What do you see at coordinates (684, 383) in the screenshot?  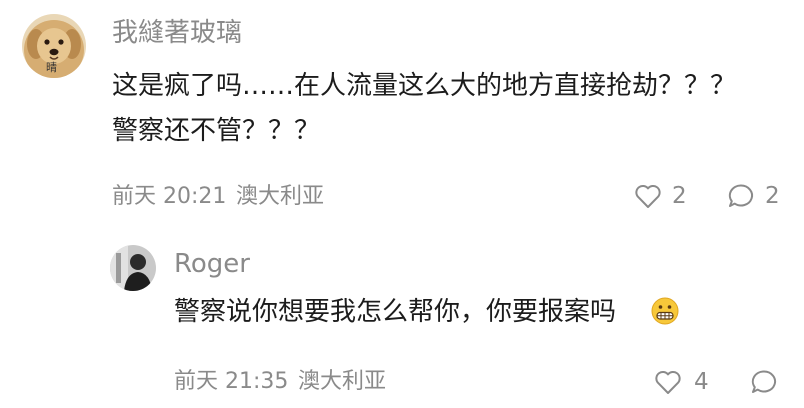 I see `like-button: 4` at bounding box center [684, 383].